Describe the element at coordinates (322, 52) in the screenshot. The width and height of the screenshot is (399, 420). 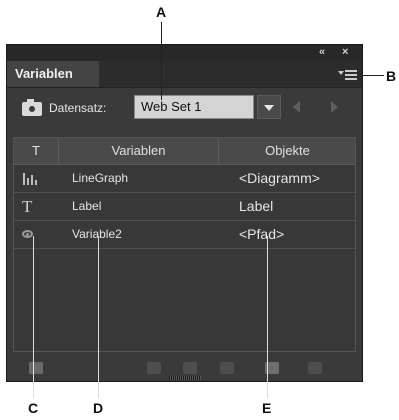
I see `collapse-panel-icon: «` at that location.